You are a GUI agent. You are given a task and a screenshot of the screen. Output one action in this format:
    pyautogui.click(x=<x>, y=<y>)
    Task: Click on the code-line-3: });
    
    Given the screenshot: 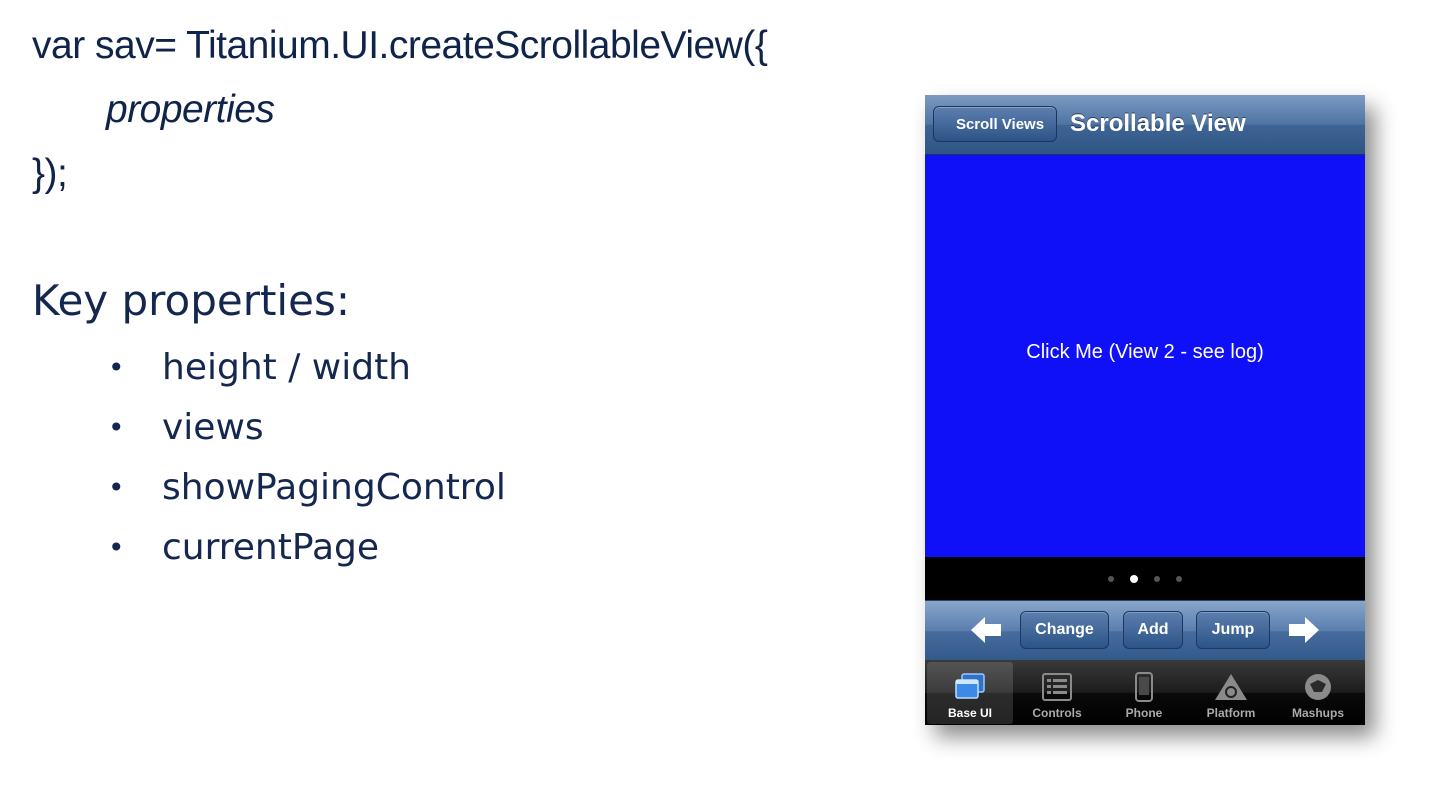 What is the action you would take?
    pyautogui.click(x=50, y=173)
    